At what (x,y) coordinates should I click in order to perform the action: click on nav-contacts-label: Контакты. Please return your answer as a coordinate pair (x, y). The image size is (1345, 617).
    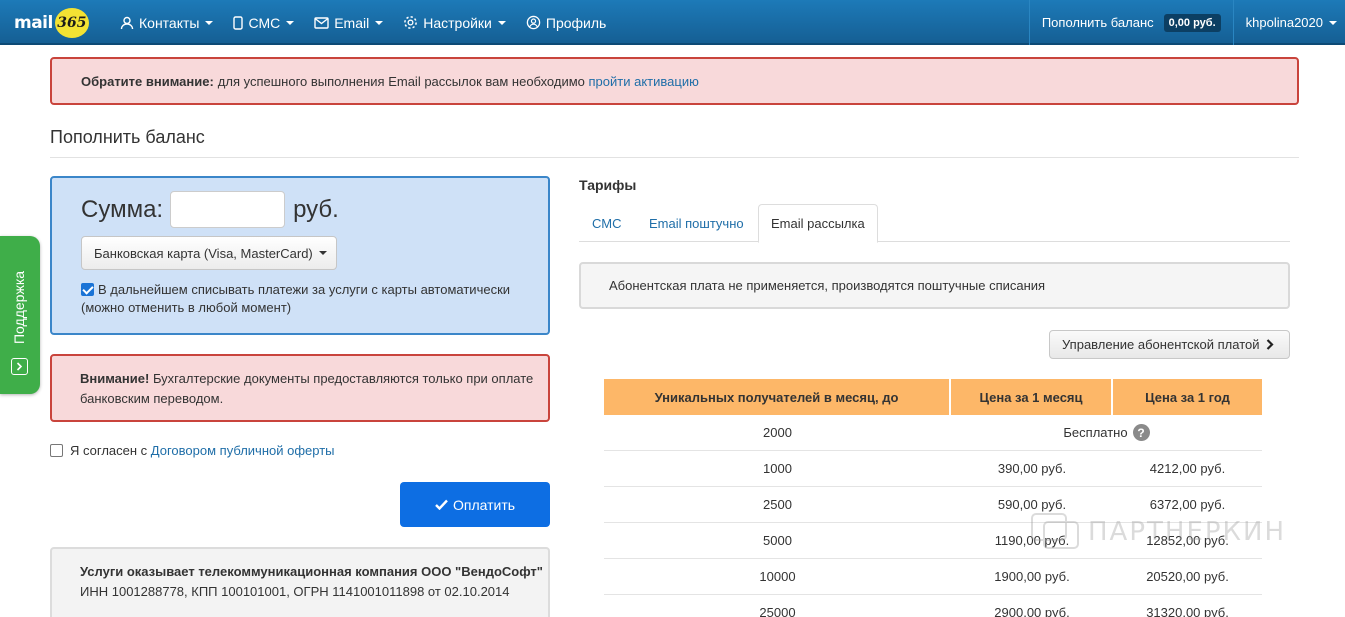
    Looking at the image, I should click on (169, 22).